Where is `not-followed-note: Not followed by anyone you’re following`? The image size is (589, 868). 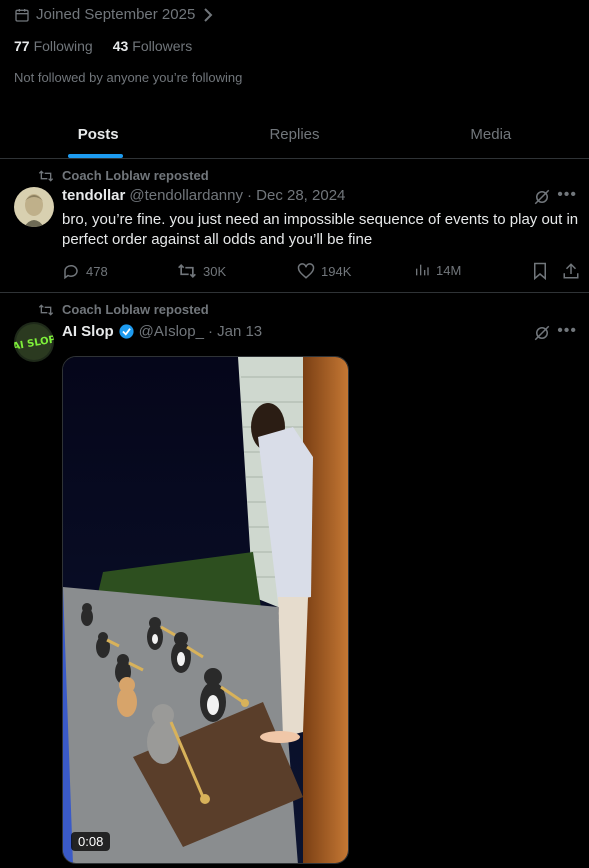
not-followed-note: Not followed by anyone you’re following is located at coordinates (128, 77).